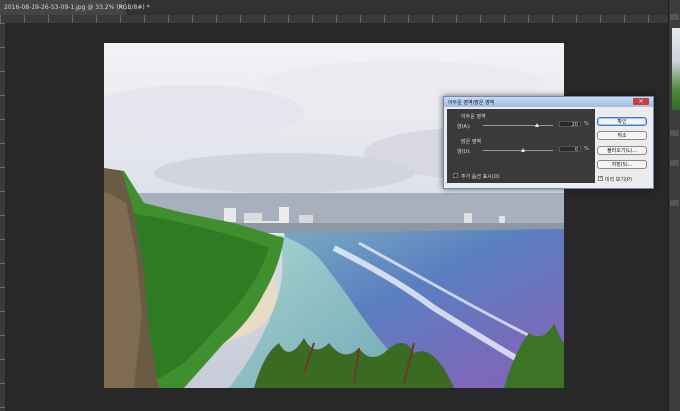  Describe the element at coordinates (586, 149) in the screenshot. I see `highlights-amount-unit: %` at that location.